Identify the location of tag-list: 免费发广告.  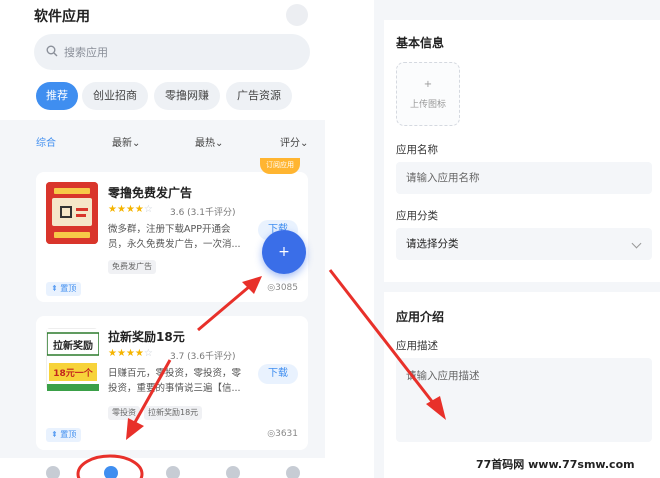
(134, 264).